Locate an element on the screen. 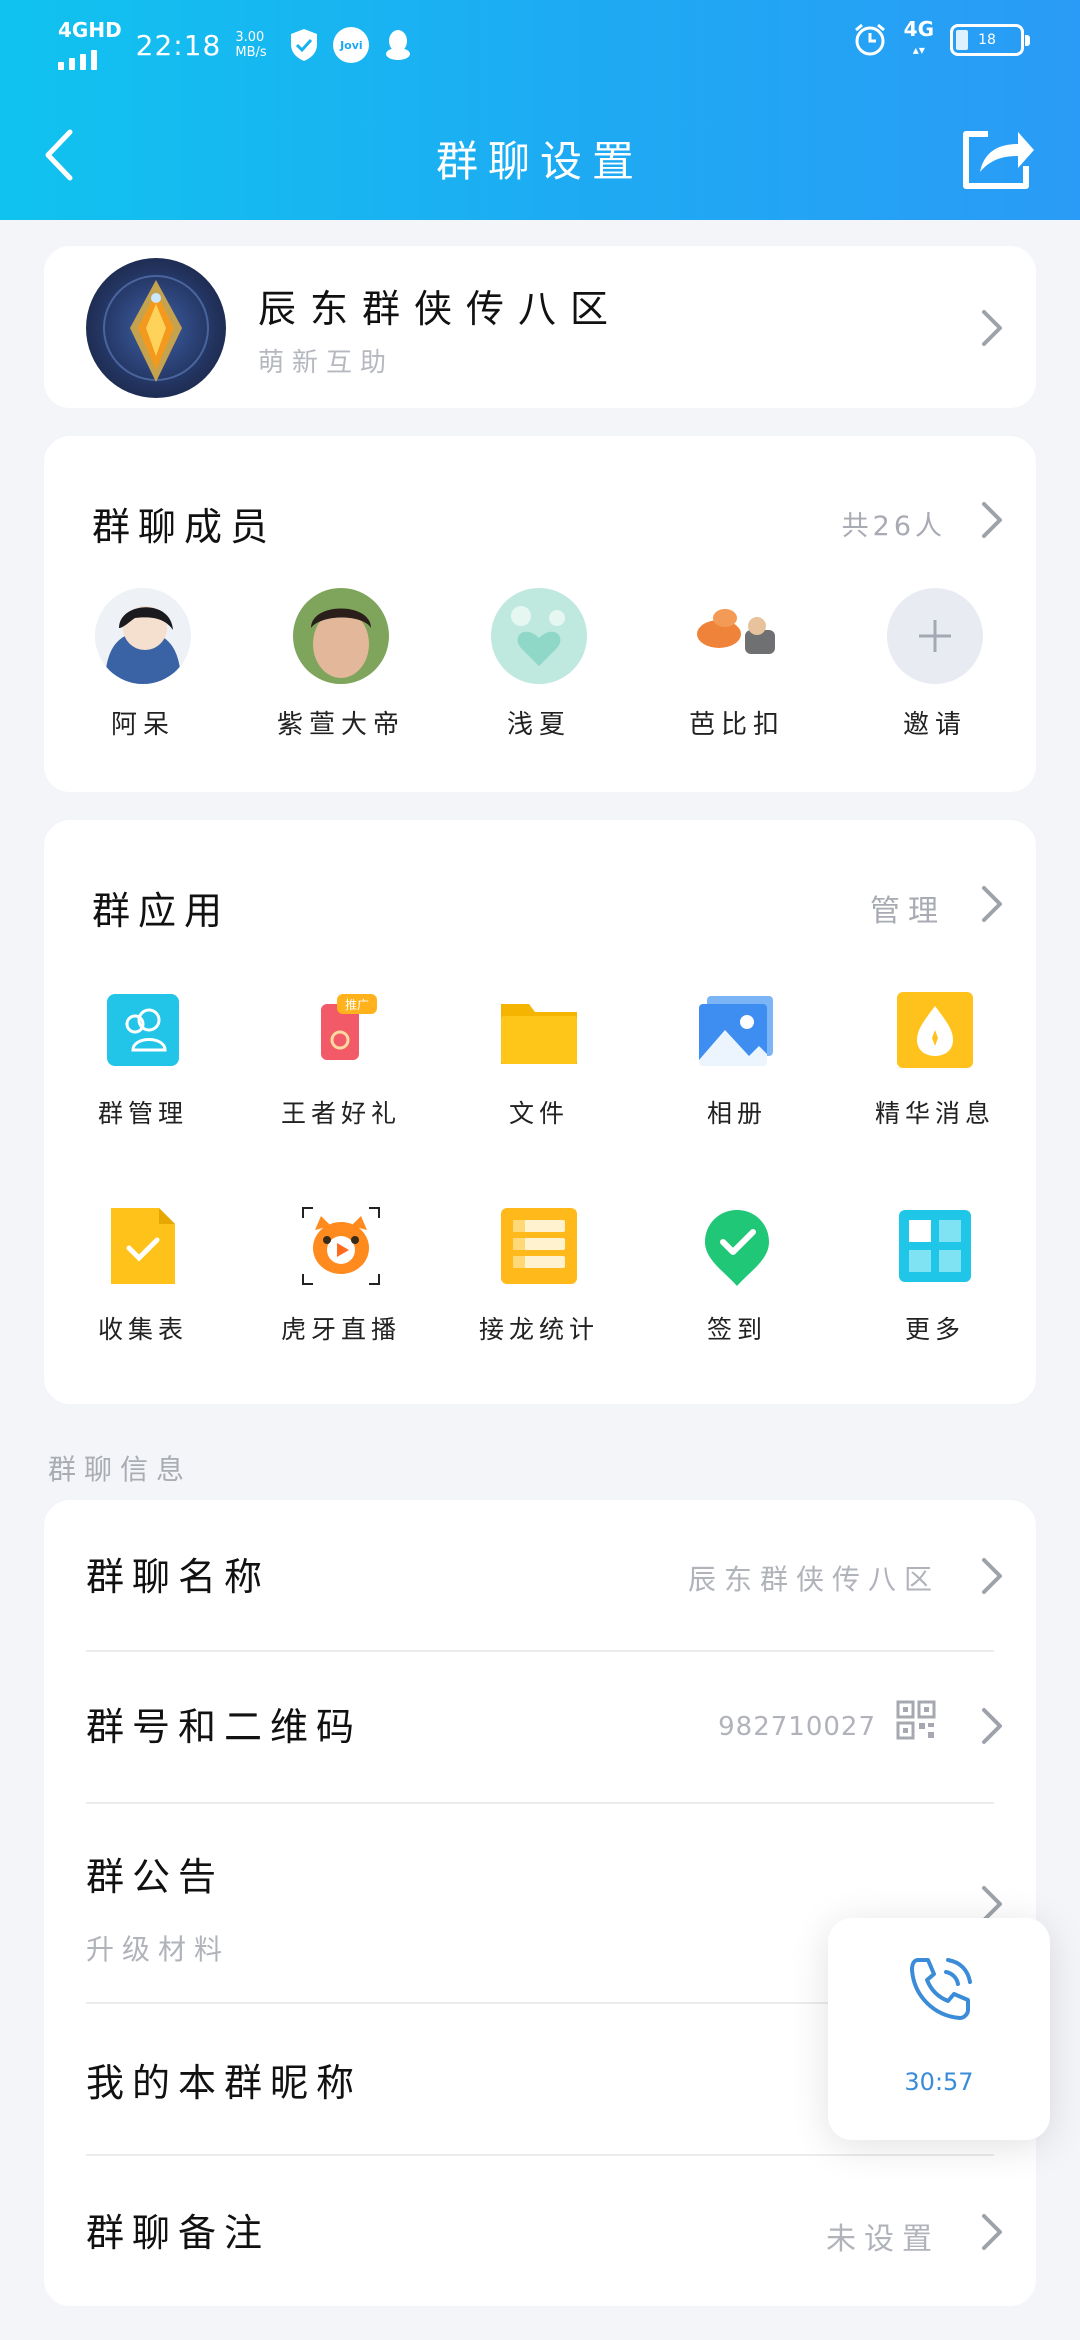 This screenshot has width=1080, height=2340. invite-avatar is located at coordinates (935, 636).